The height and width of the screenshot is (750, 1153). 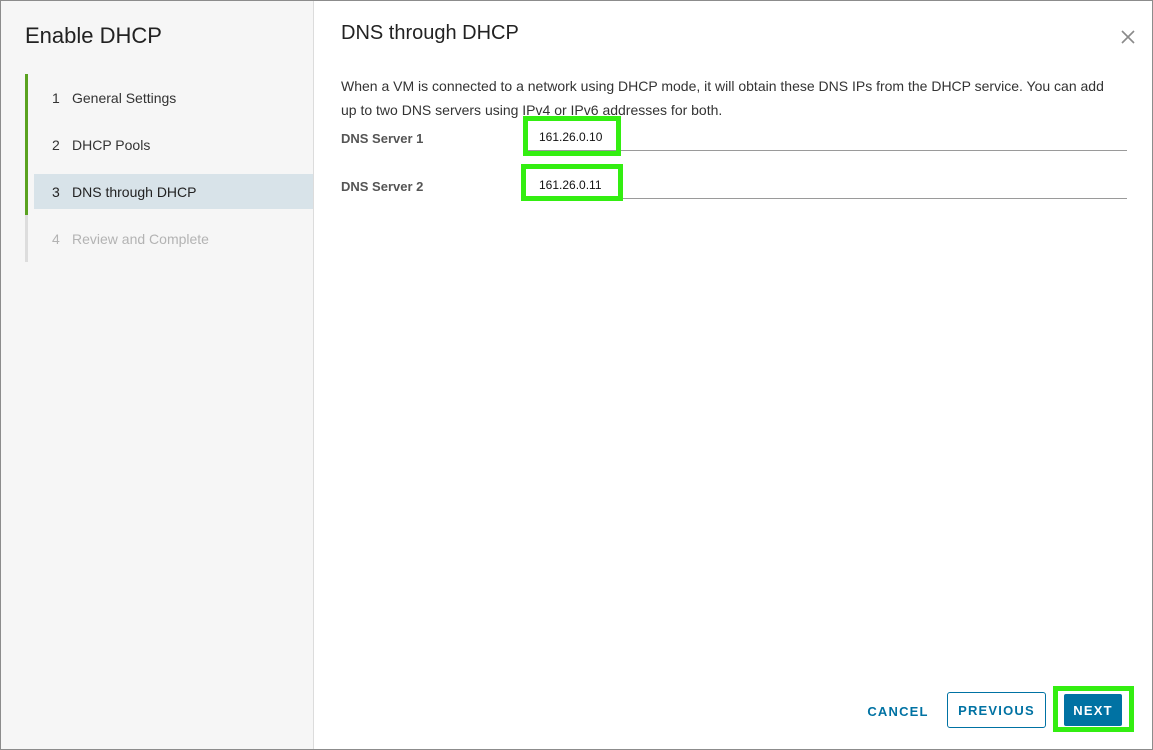 I want to click on dns-server-2-input, so click(x=827, y=185).